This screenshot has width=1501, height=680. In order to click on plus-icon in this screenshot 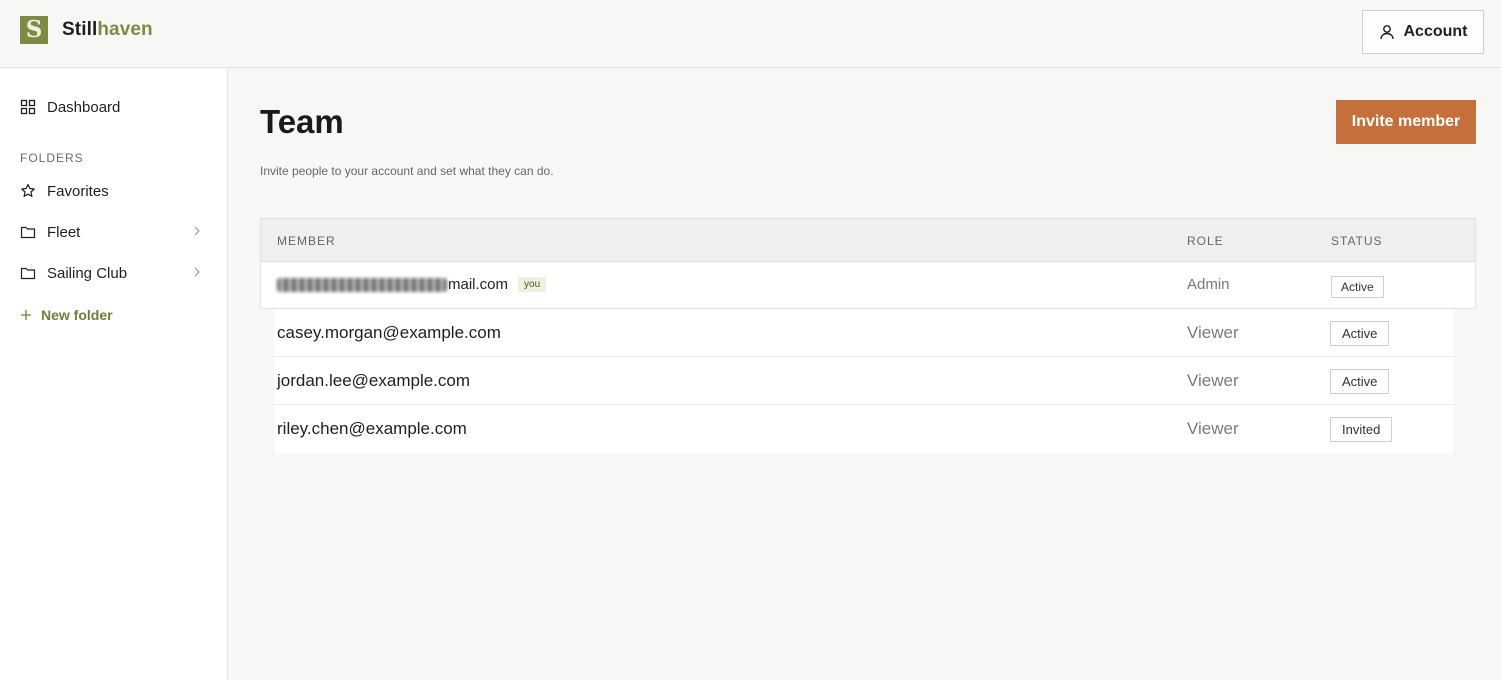, I will do `click(26, 315)`.